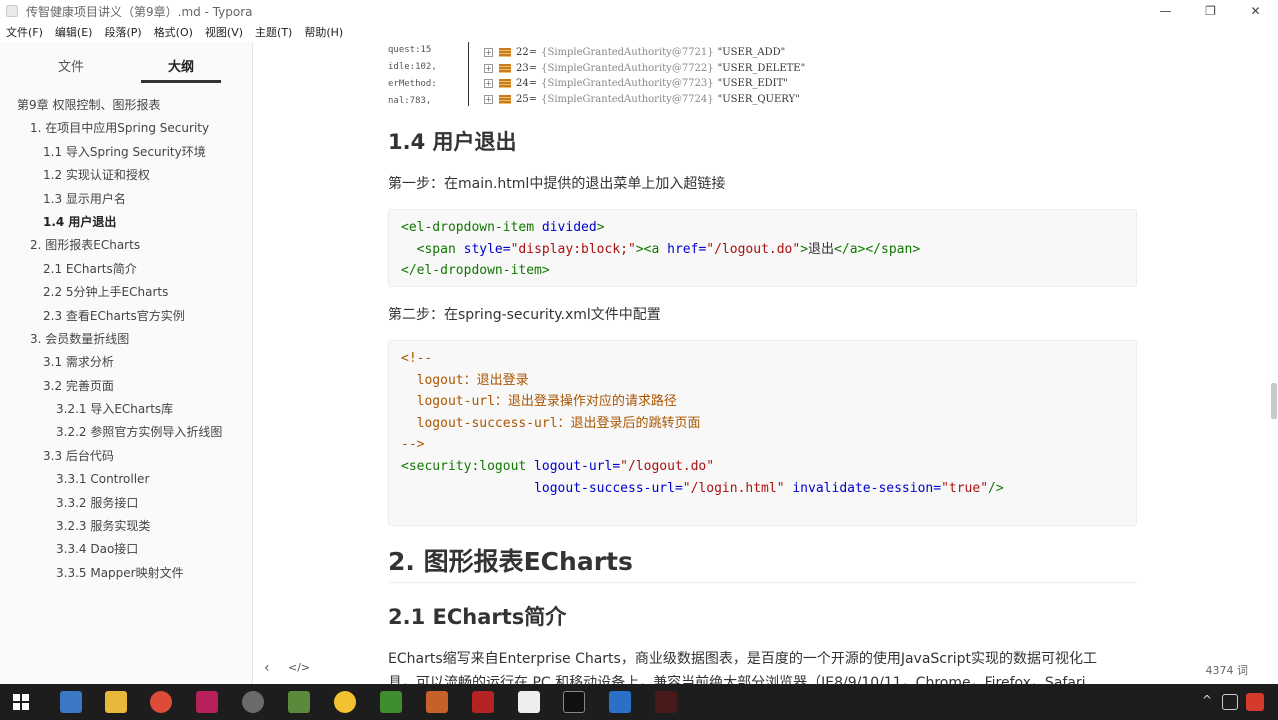 Image resolution: width=1278 pixels, height=720 pixels. I want to click on close-button: ✕, so click(1255, 11).